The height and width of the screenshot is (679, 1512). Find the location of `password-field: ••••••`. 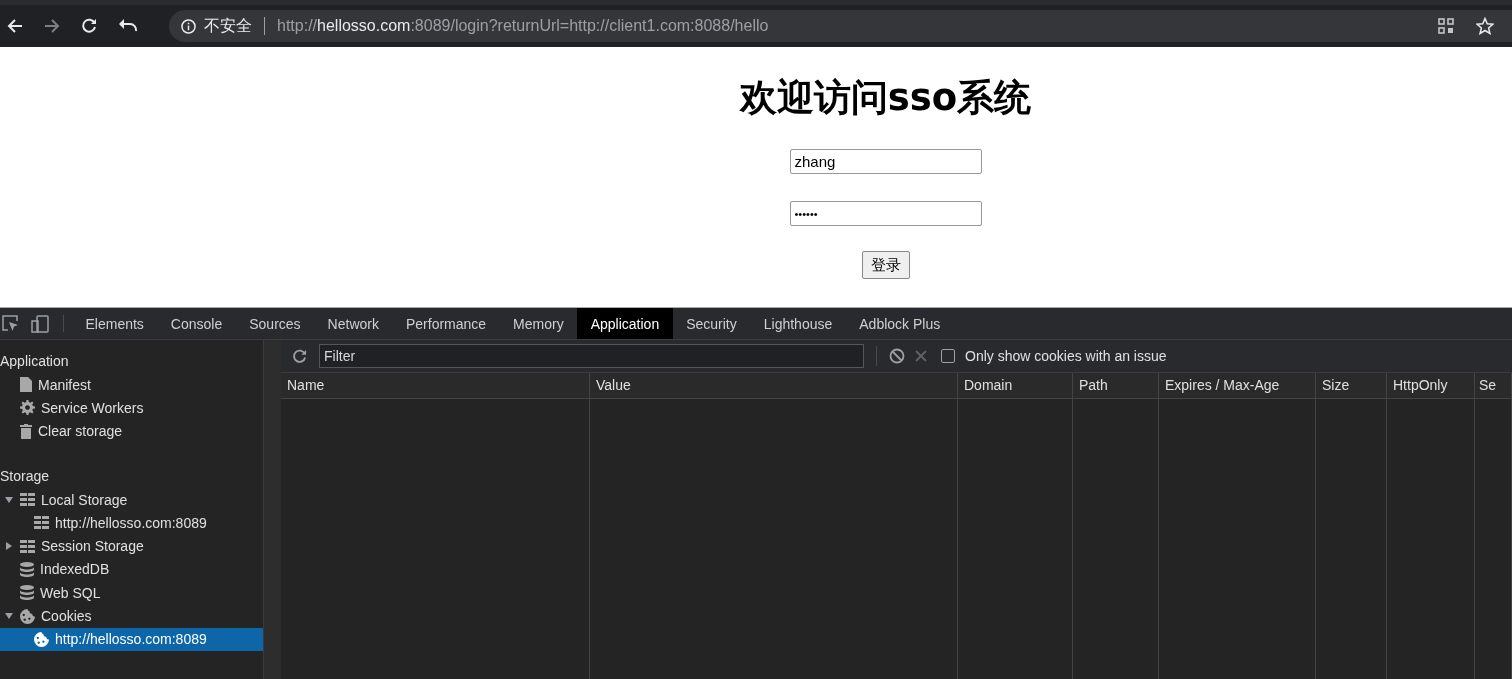

password-field: •••••• is located at coordinates (885, 213).